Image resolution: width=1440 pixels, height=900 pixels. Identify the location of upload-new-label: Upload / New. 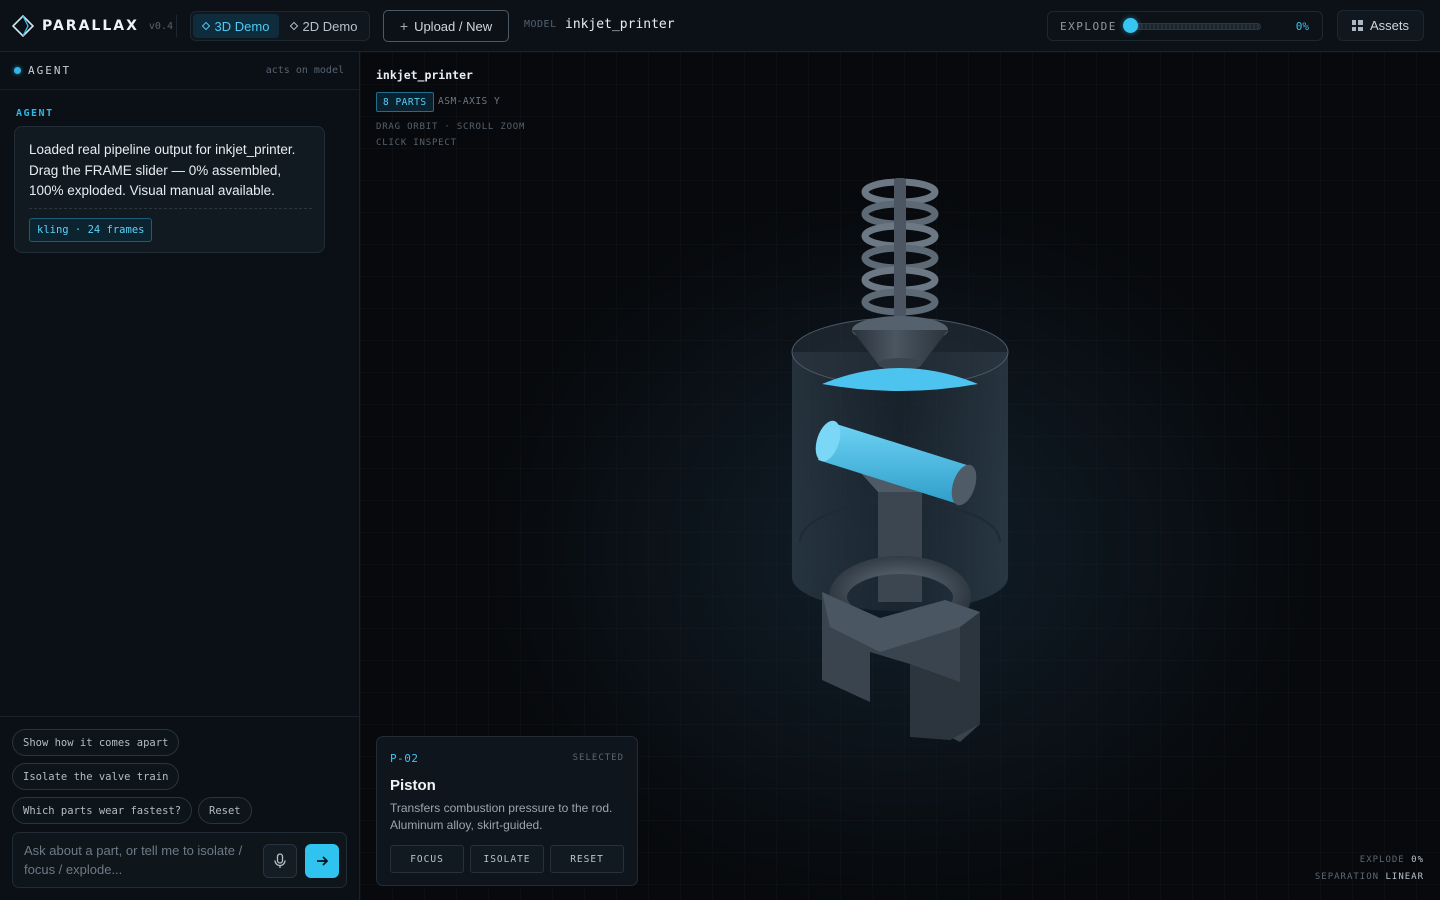
(453, 26).